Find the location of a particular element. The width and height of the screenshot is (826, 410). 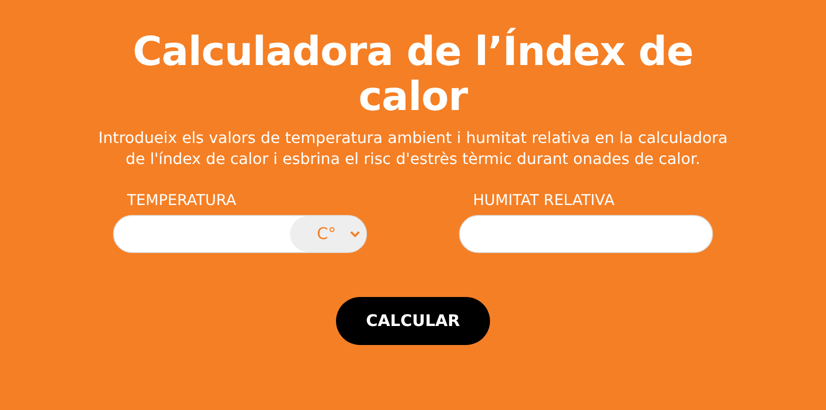

field-label: TEMPERATURA is located at coordinates (182, 200).